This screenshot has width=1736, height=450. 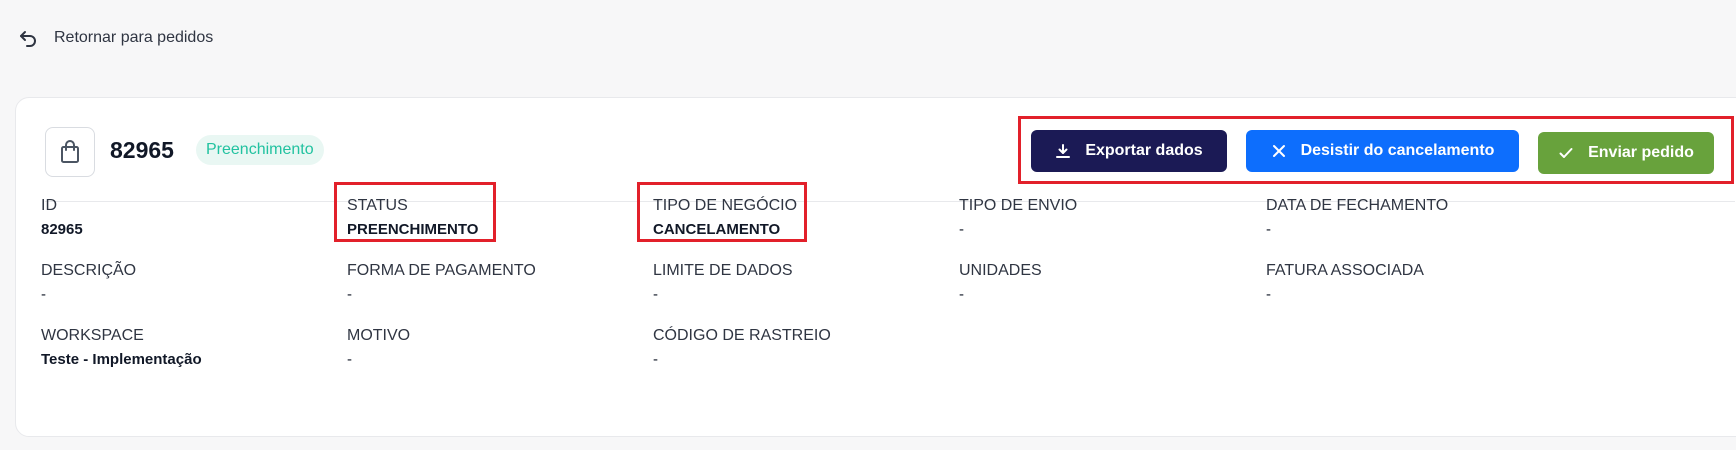 What do you see at coordinates (1345, 270) in the screenshot?
I see `field-label: FATURA ASSOCIADA` at bounding box center [1345, 270].